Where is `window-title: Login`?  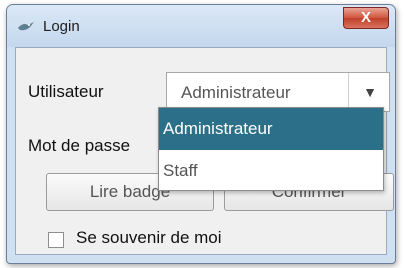
window-title: Login is located at coordinates (61, 26).